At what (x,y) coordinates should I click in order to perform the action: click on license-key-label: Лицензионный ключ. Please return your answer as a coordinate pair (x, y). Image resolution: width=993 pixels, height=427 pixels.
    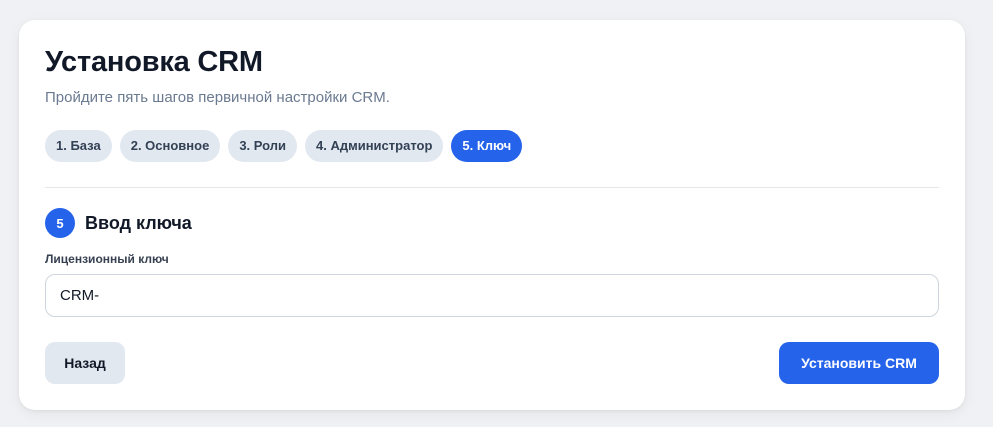
    Looking at the image, I should click on (107, 259).